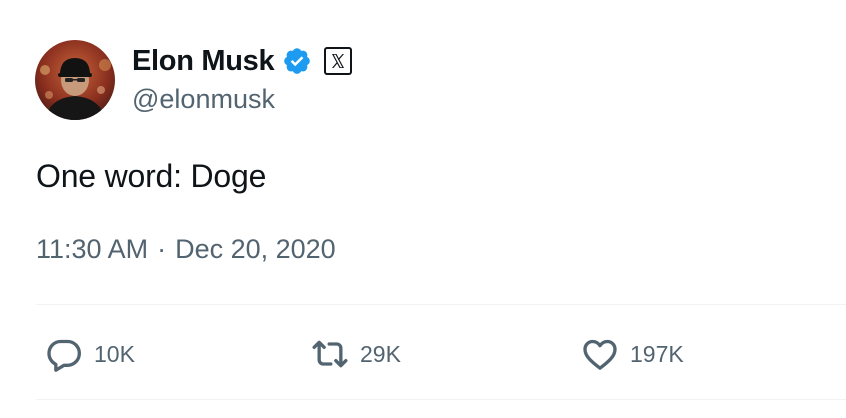  What do you see at coordinates (203, 61) in the screenshot?
I see `author-display-name: Elon Musk` at bounding box center [203, 61].